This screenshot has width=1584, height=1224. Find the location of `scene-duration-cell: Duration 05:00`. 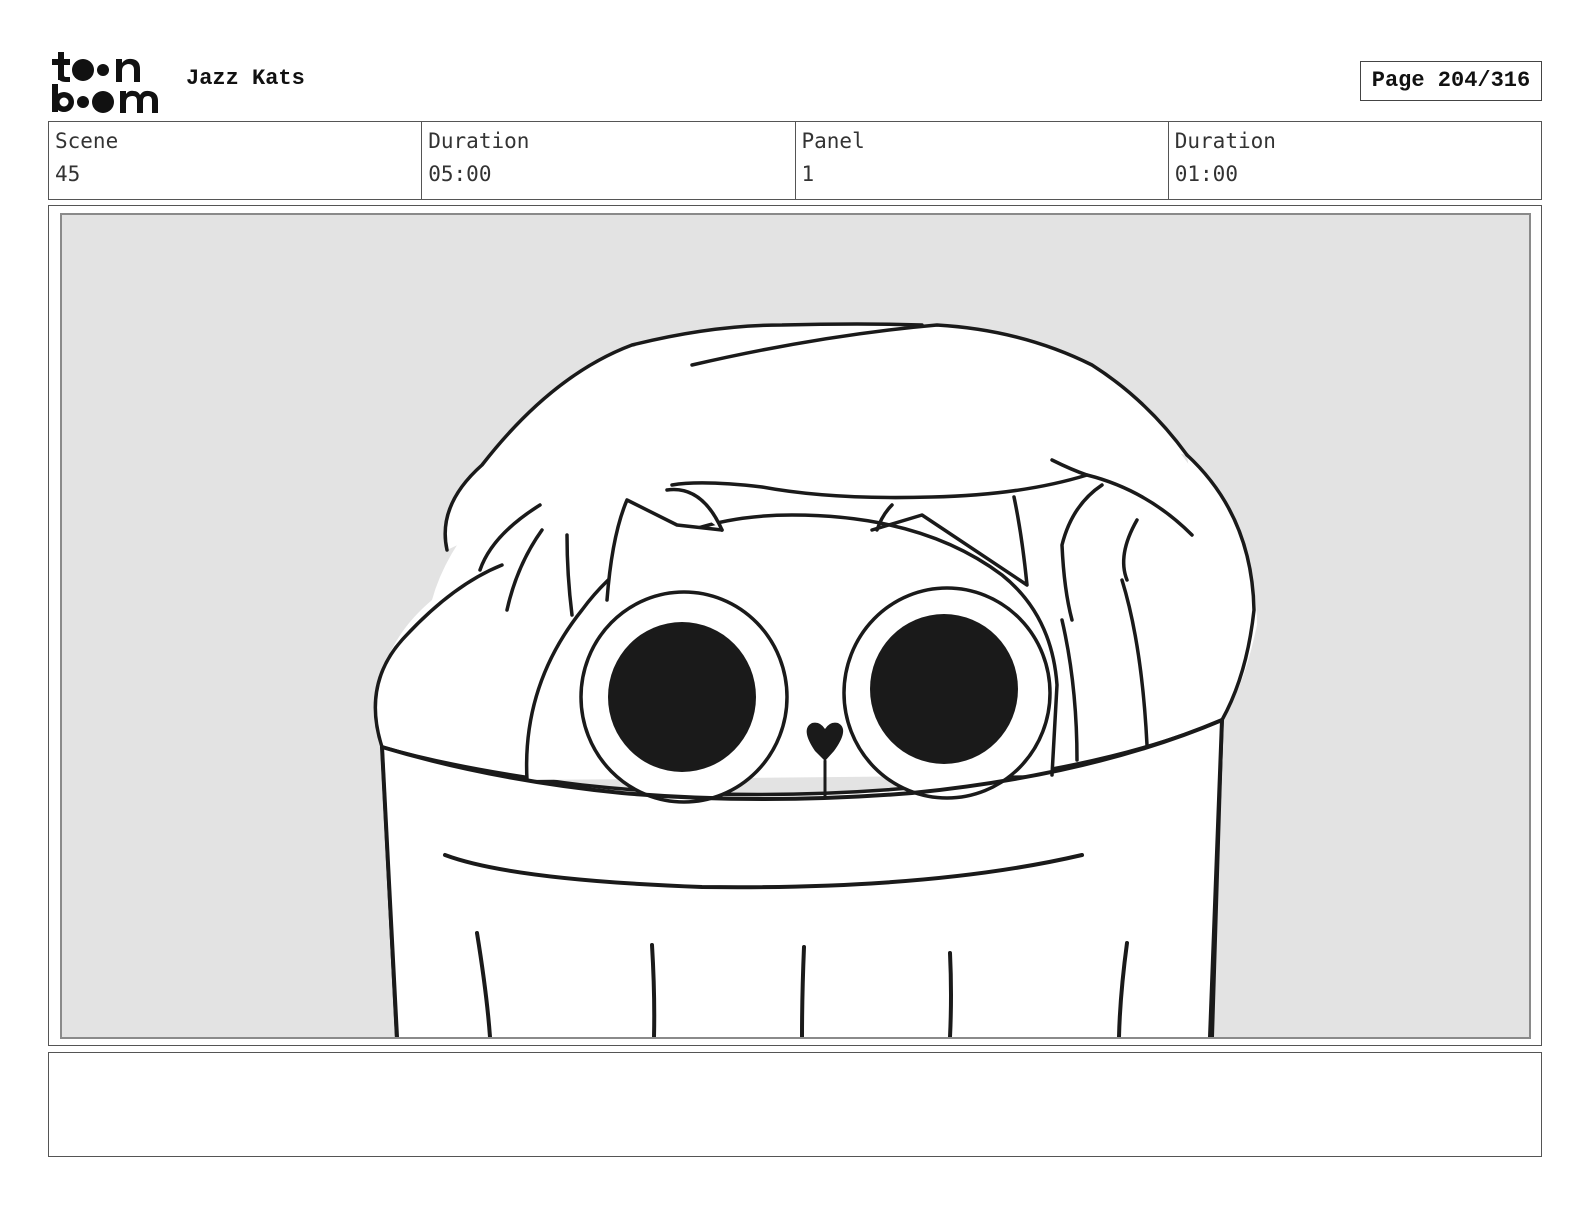

scene-duration-cell: Duration 05:00 is located at coordinates (609, 160).